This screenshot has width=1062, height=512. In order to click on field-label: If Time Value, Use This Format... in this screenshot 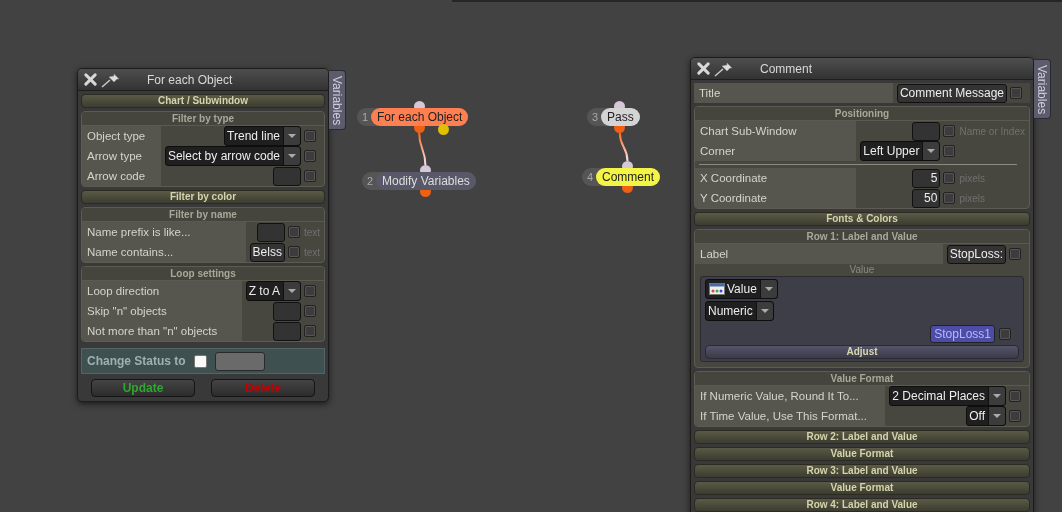, I will do `click(790, 416)`.